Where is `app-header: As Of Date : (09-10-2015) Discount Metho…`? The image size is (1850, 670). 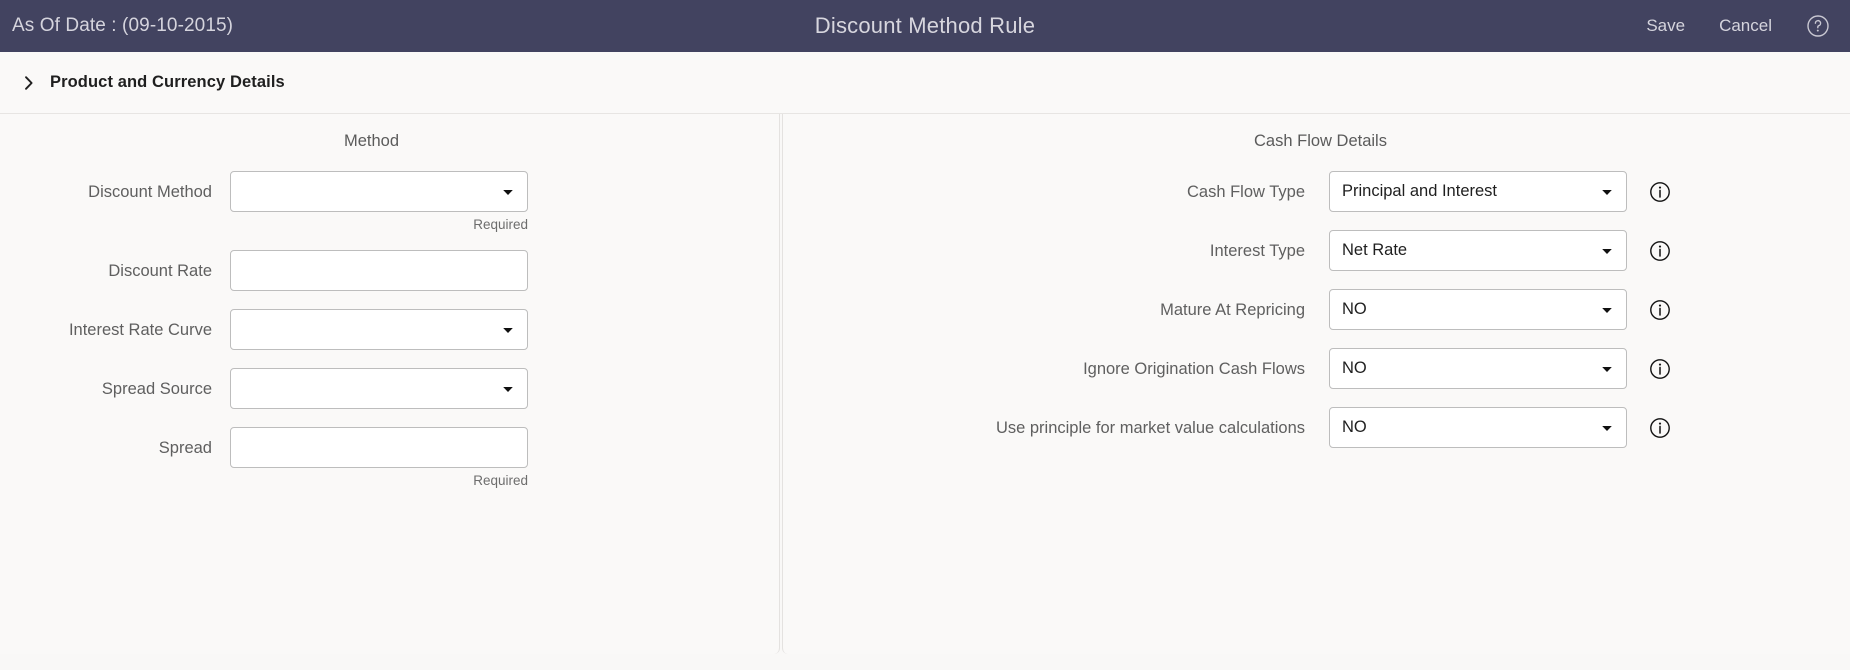 app-header: As Of Date : (09-10-2015) Discount Metho… is located at coordinates (925, 26).